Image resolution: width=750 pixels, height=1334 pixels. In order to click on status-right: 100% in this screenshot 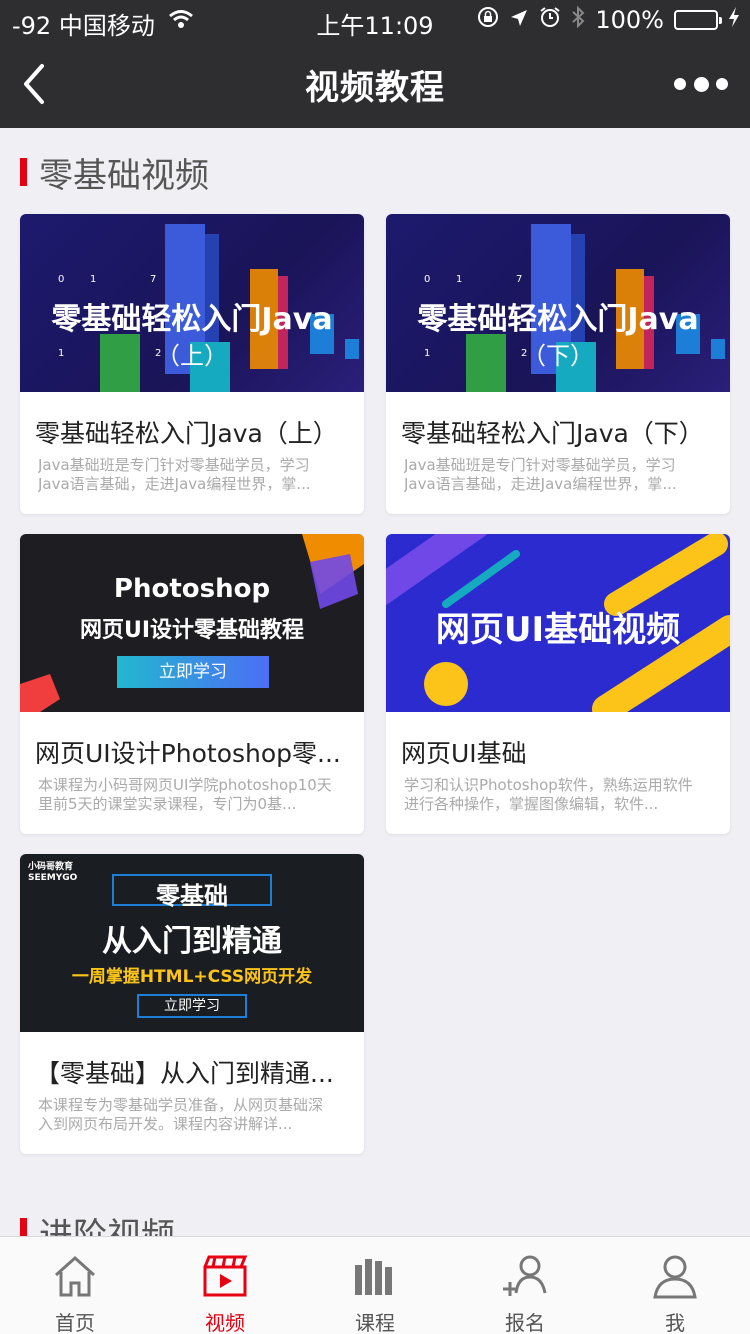, I will do `click(608, 19)`.